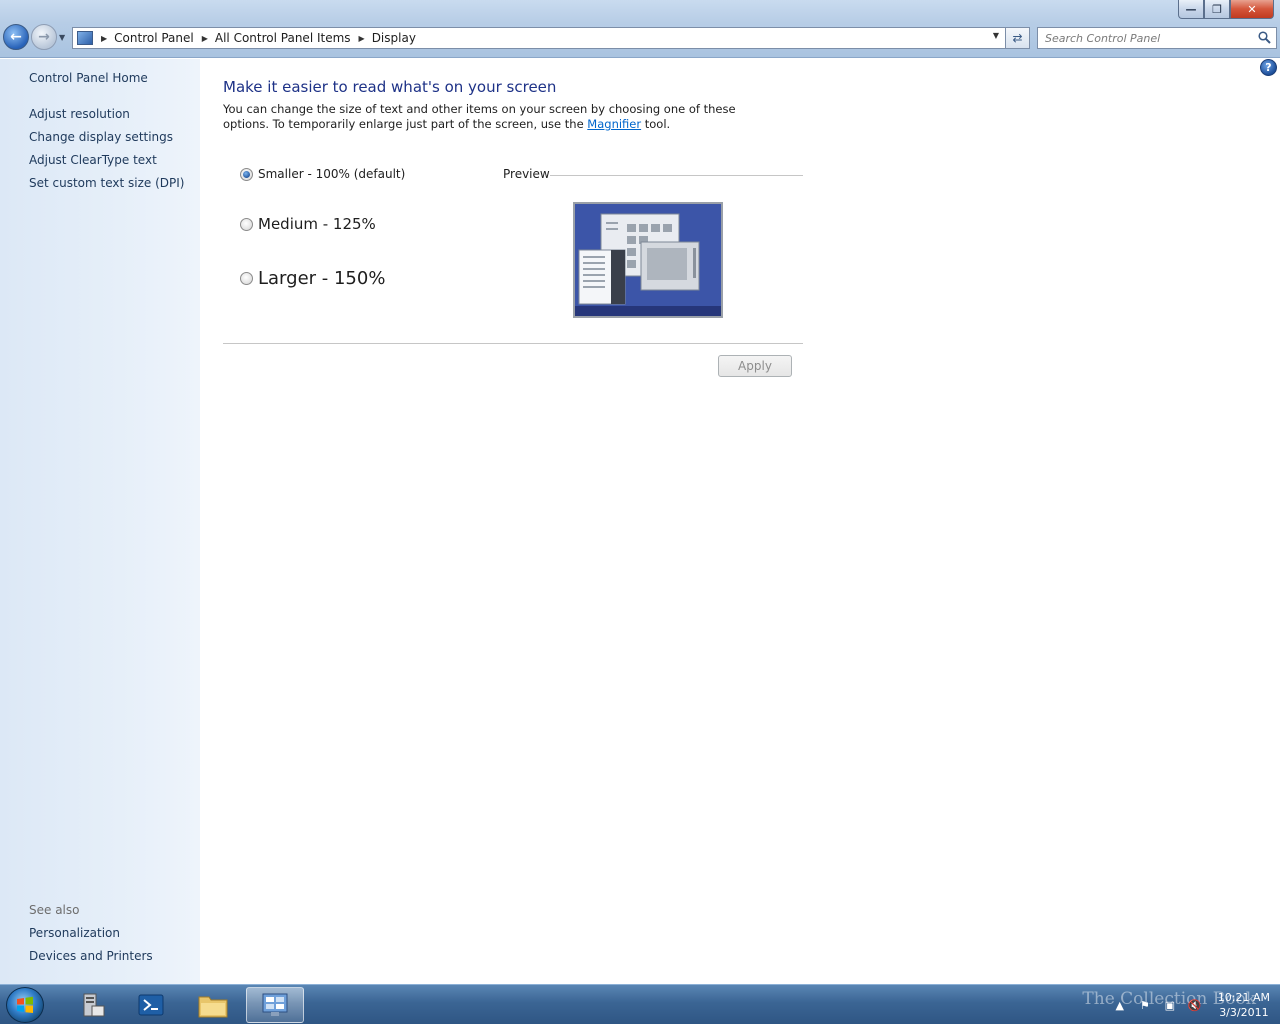 This screenshot has width=1280, height=1024. Describe the element at coordinates (657, 124) in the screenshot. I see `description-text-end: tool.` at that location.